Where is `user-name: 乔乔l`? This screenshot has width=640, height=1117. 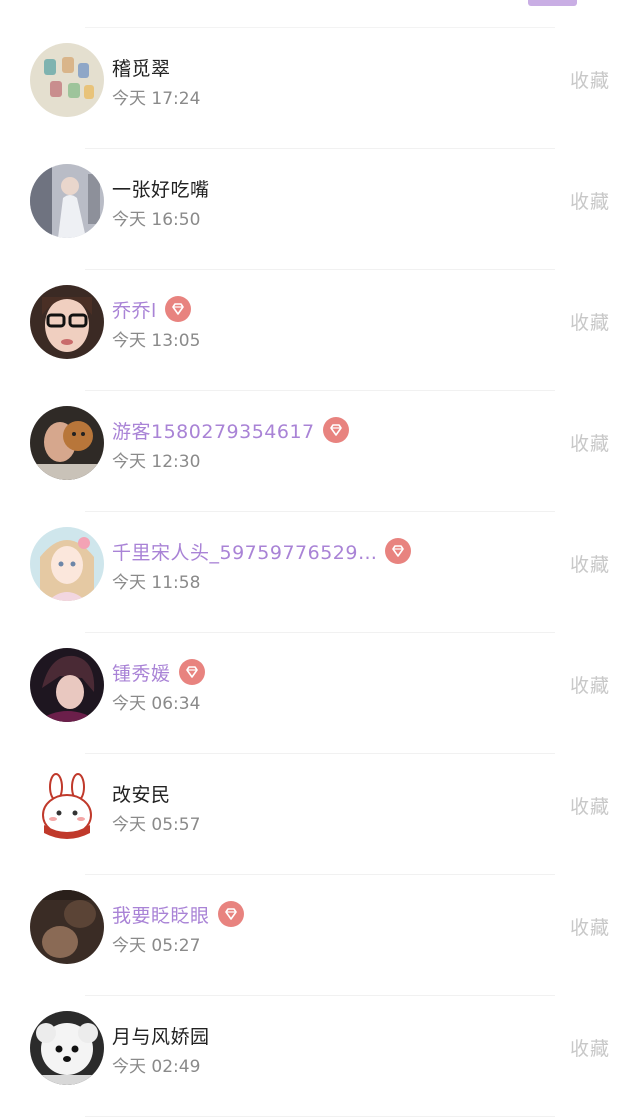
user-name: 乔乔l is located at coordinates (134, 310).